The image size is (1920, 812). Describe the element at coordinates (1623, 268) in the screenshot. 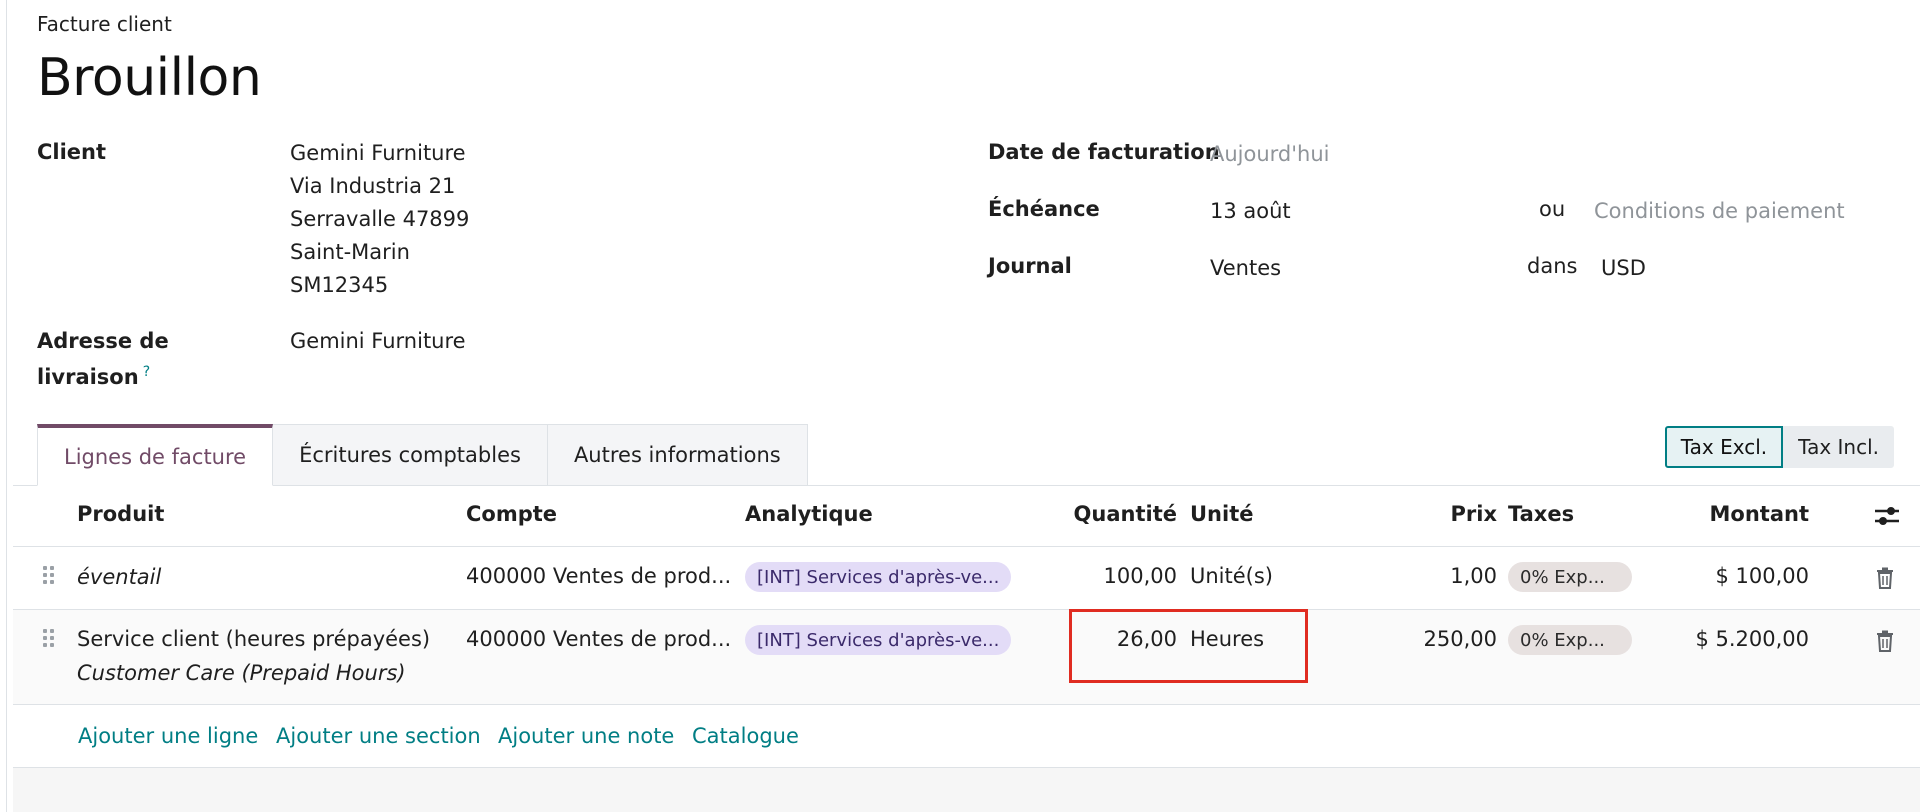

I see `currency-input: USD` at that location.